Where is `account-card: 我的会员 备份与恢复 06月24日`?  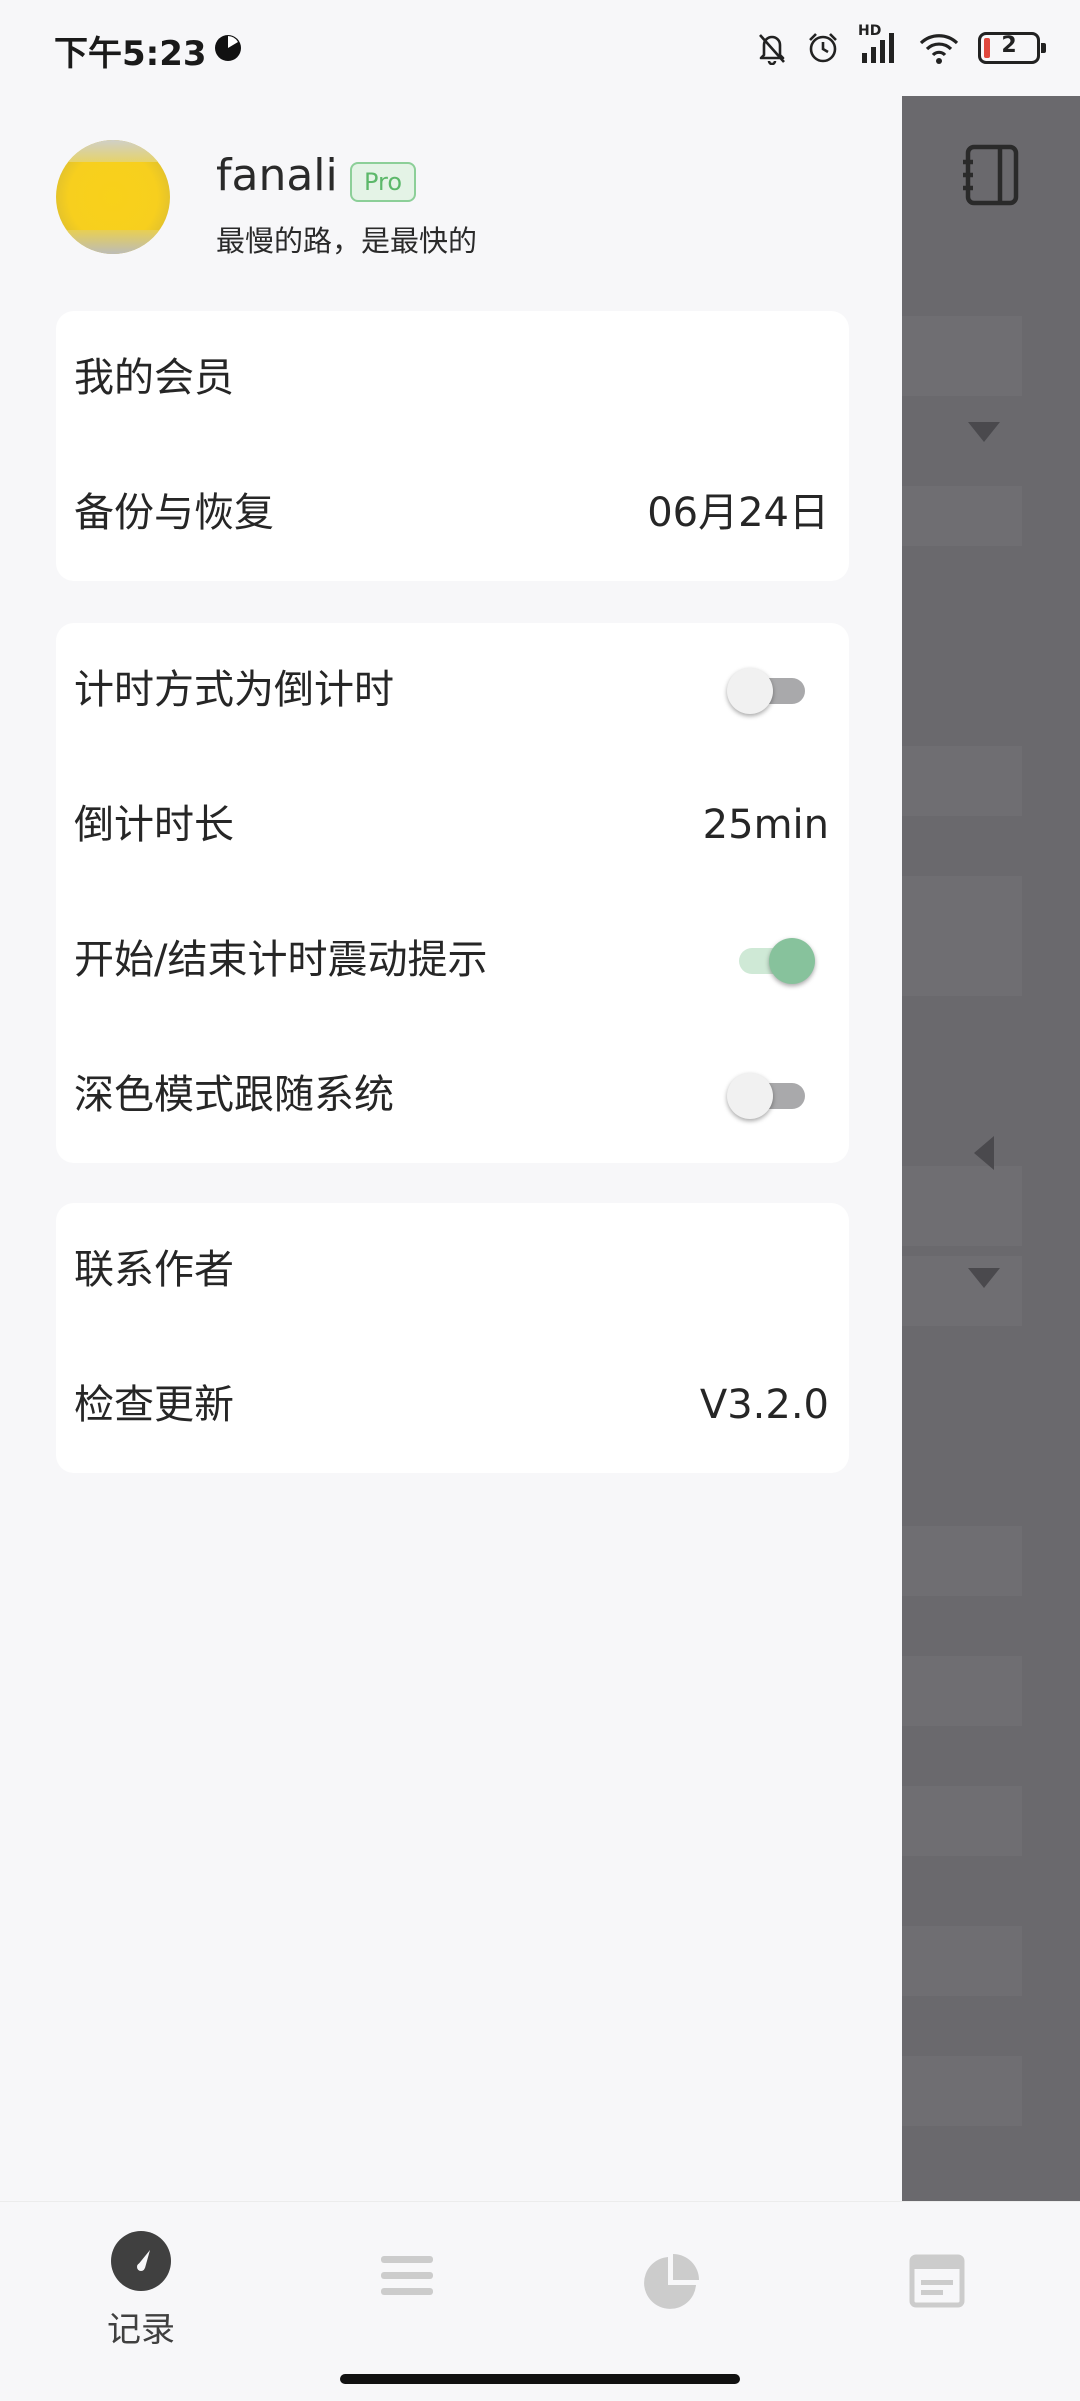
account-card: 我的会员 备份与恢复 06月24日 is located at coordinates (452, 446).